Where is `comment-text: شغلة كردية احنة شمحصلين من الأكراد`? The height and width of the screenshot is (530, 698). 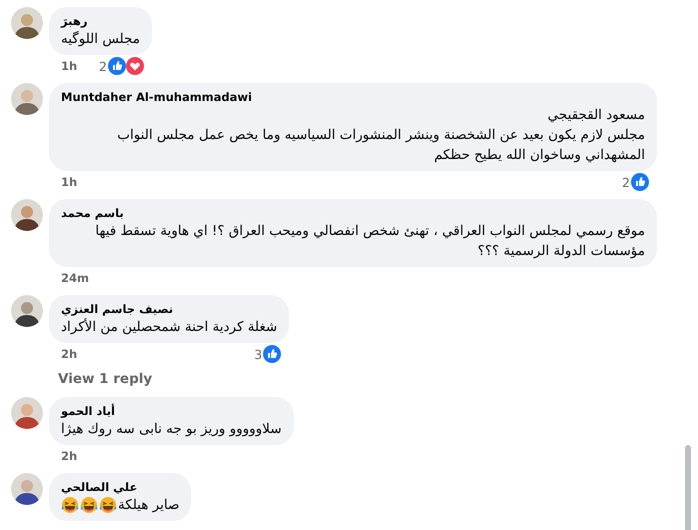
comment-text: شغلة كردية احنة شمحصلين من الأكراد is located at coordinates (169, 327).